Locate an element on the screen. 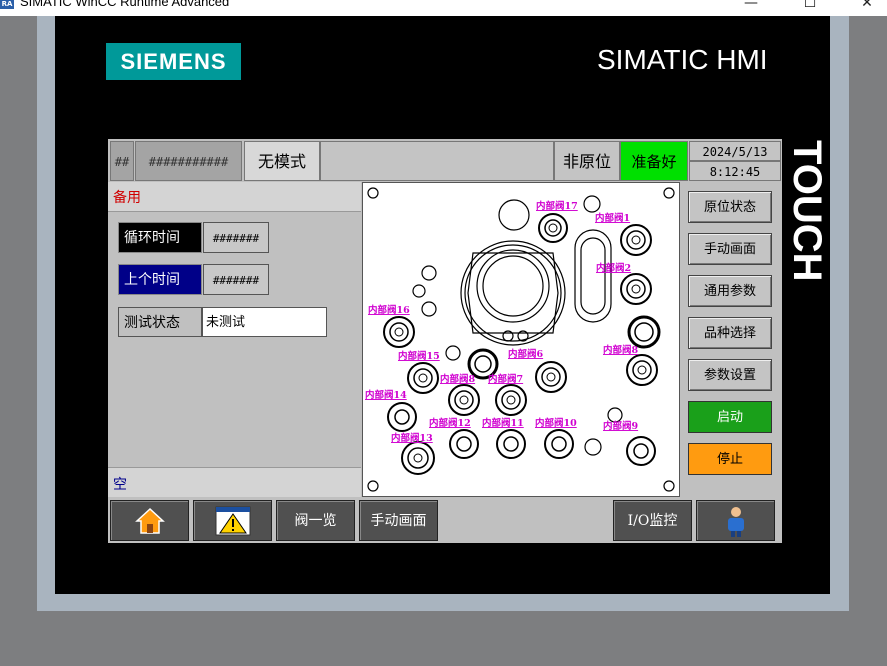 The image size is (887, 666). cycle-time-value: ####### is located at coordinates (236, 237).